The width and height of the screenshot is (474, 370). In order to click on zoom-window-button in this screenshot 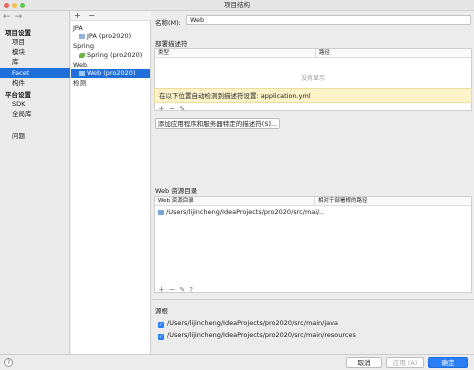, I will do `click(22, 5)`.